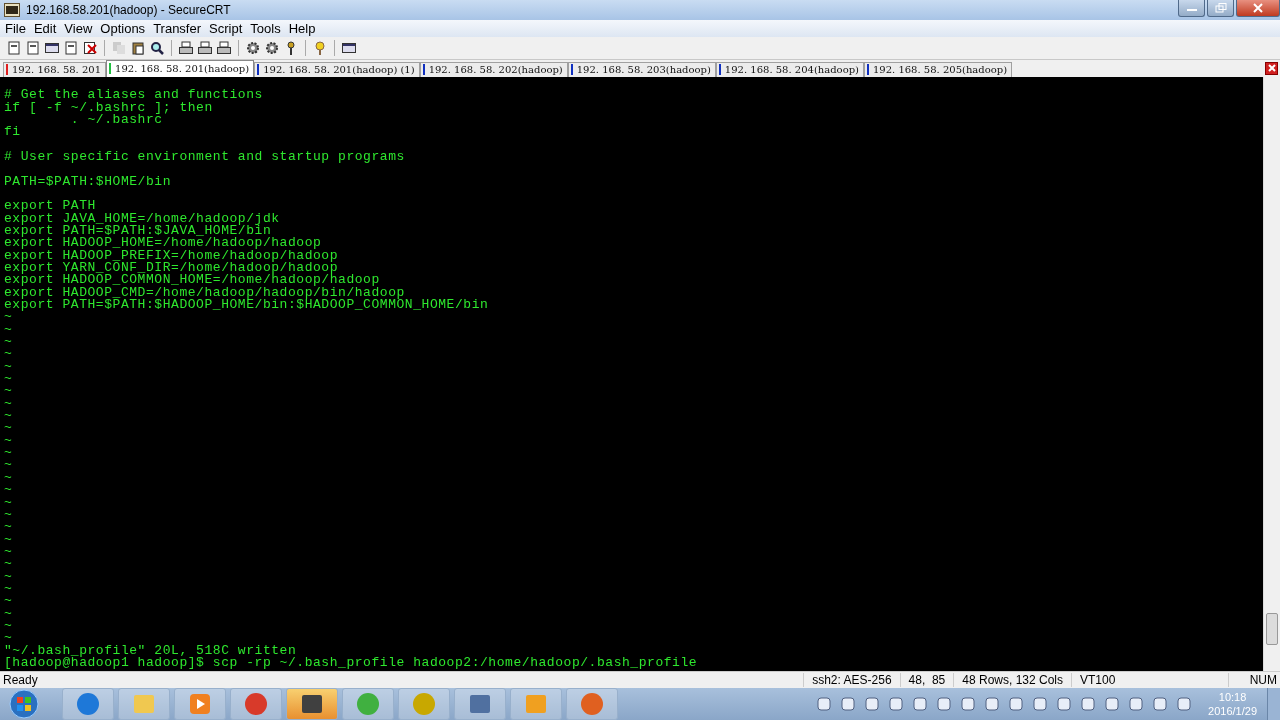 The image size is (1280, 720). I want to click on close-button, so click(1258, 8).